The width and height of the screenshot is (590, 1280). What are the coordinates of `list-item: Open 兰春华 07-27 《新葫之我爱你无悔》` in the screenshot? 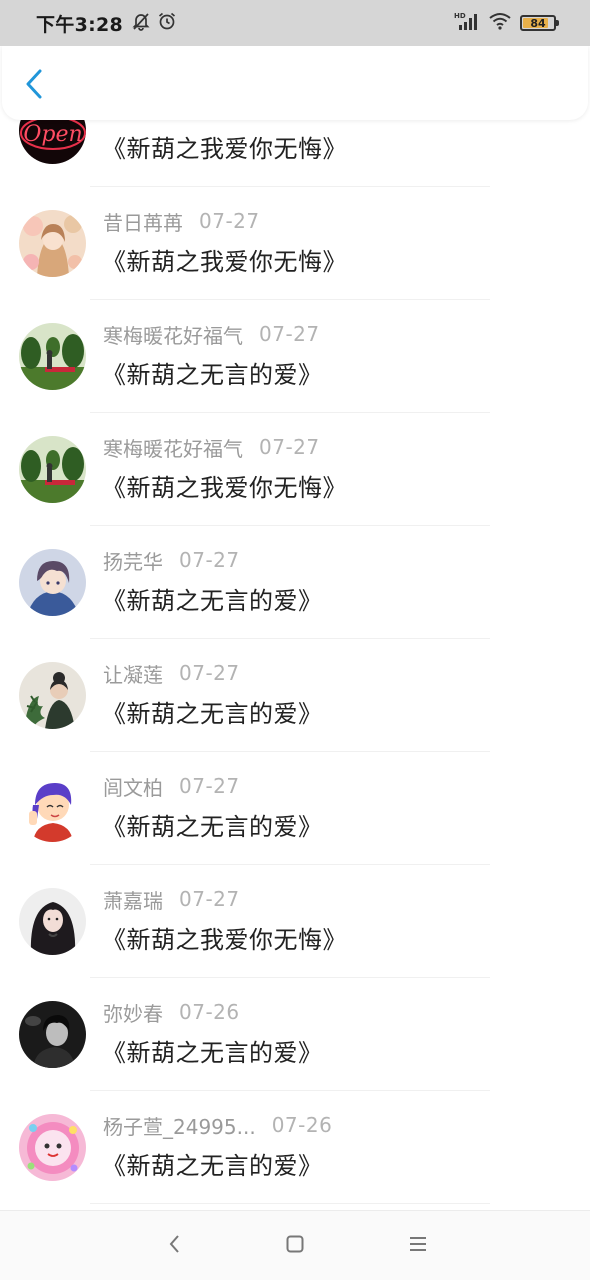 It's located at (295, 153).